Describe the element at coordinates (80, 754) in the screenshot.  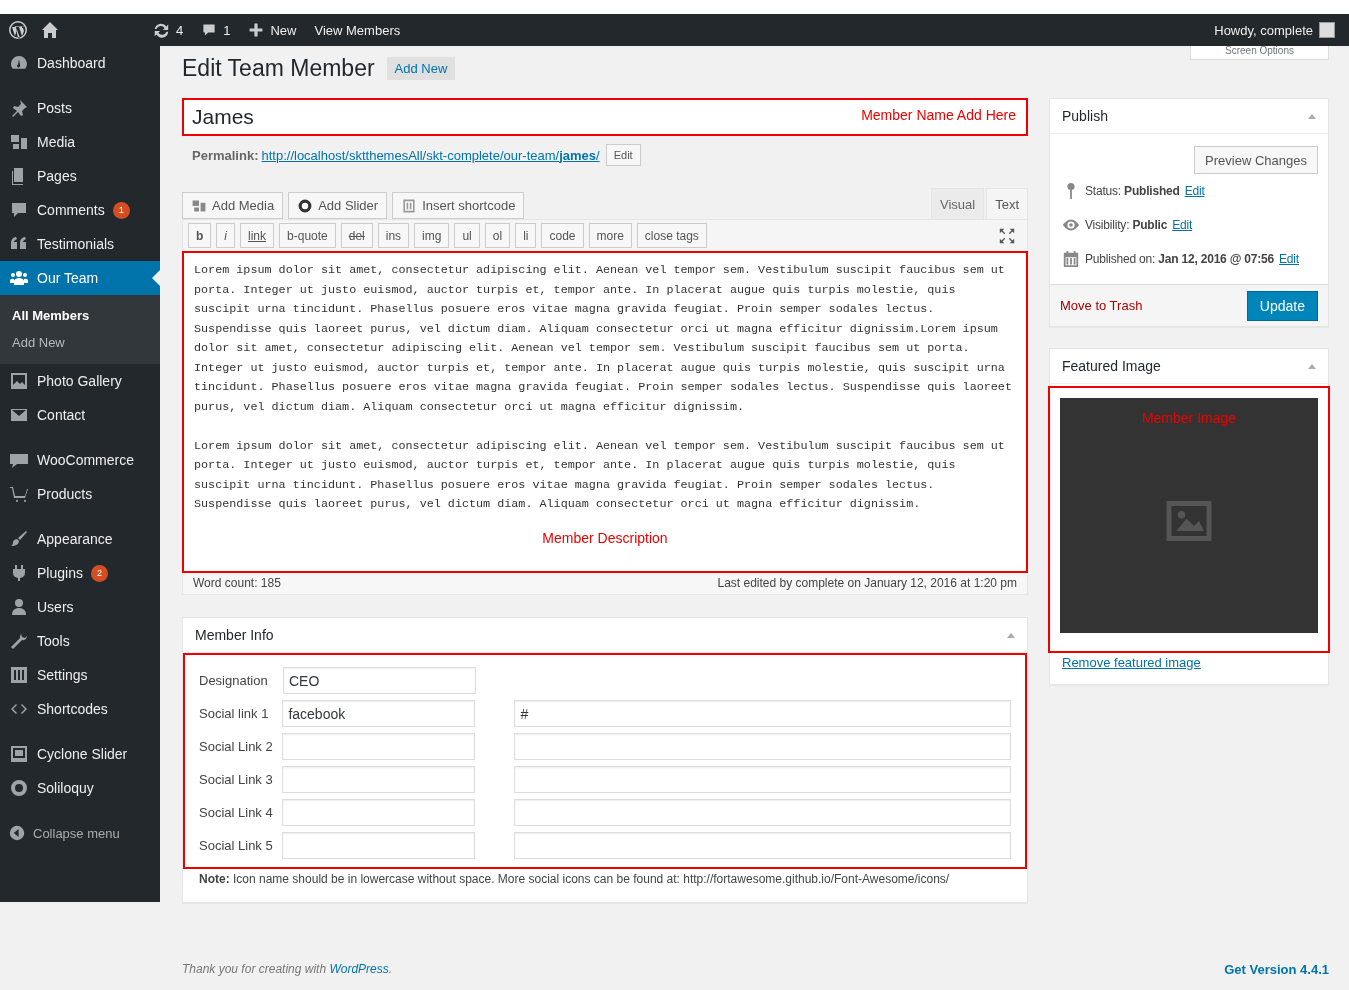
I see `sidebar-item: Cyclone Slider` at that location.